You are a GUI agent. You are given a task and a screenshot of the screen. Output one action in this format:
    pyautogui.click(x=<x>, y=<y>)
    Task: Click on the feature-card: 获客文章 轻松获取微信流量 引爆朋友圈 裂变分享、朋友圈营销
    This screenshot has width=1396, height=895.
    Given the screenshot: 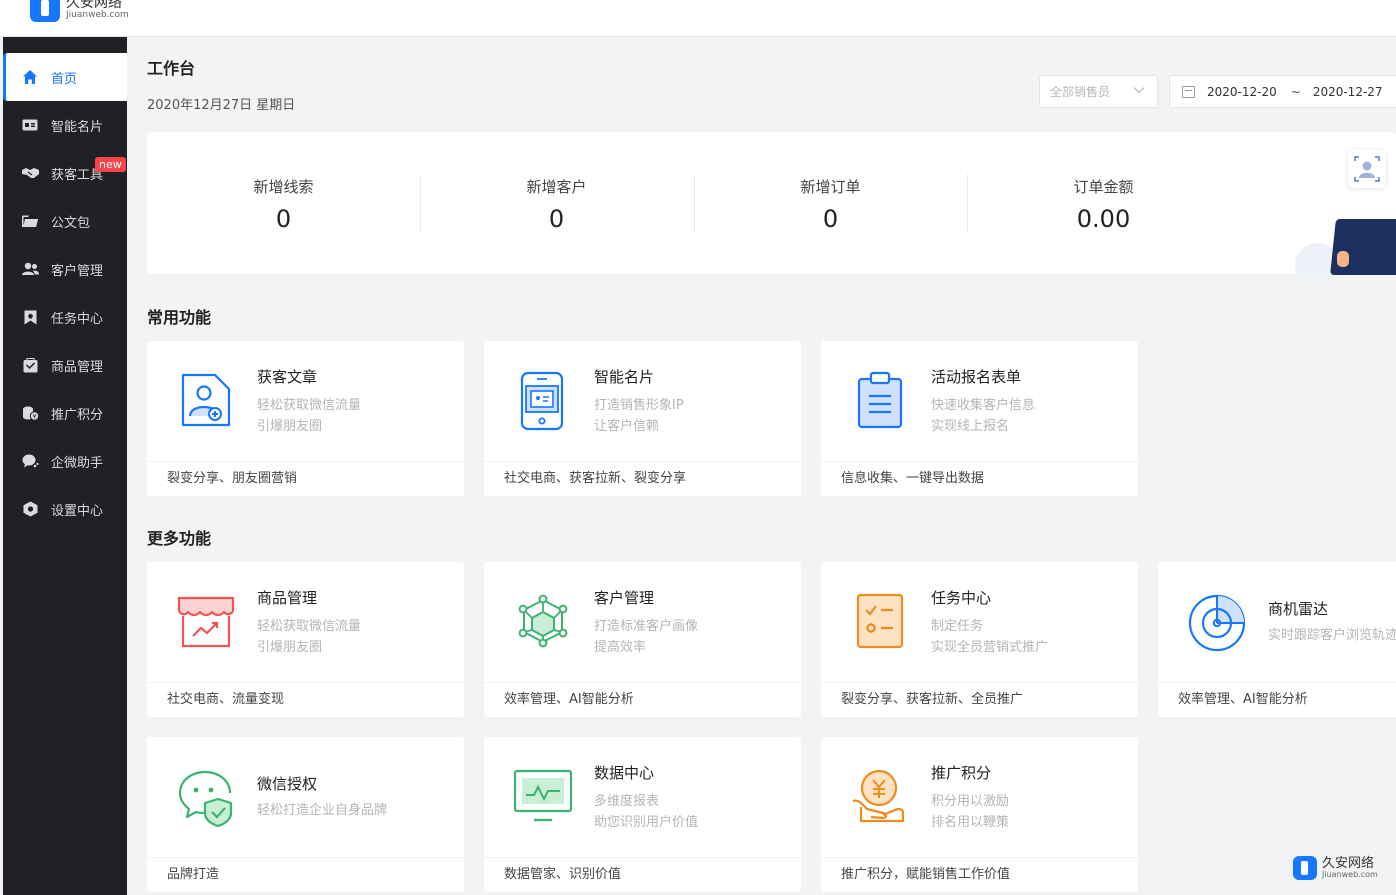 What is the action you would take?
    pyautogui.click(x=305, y=418)
    